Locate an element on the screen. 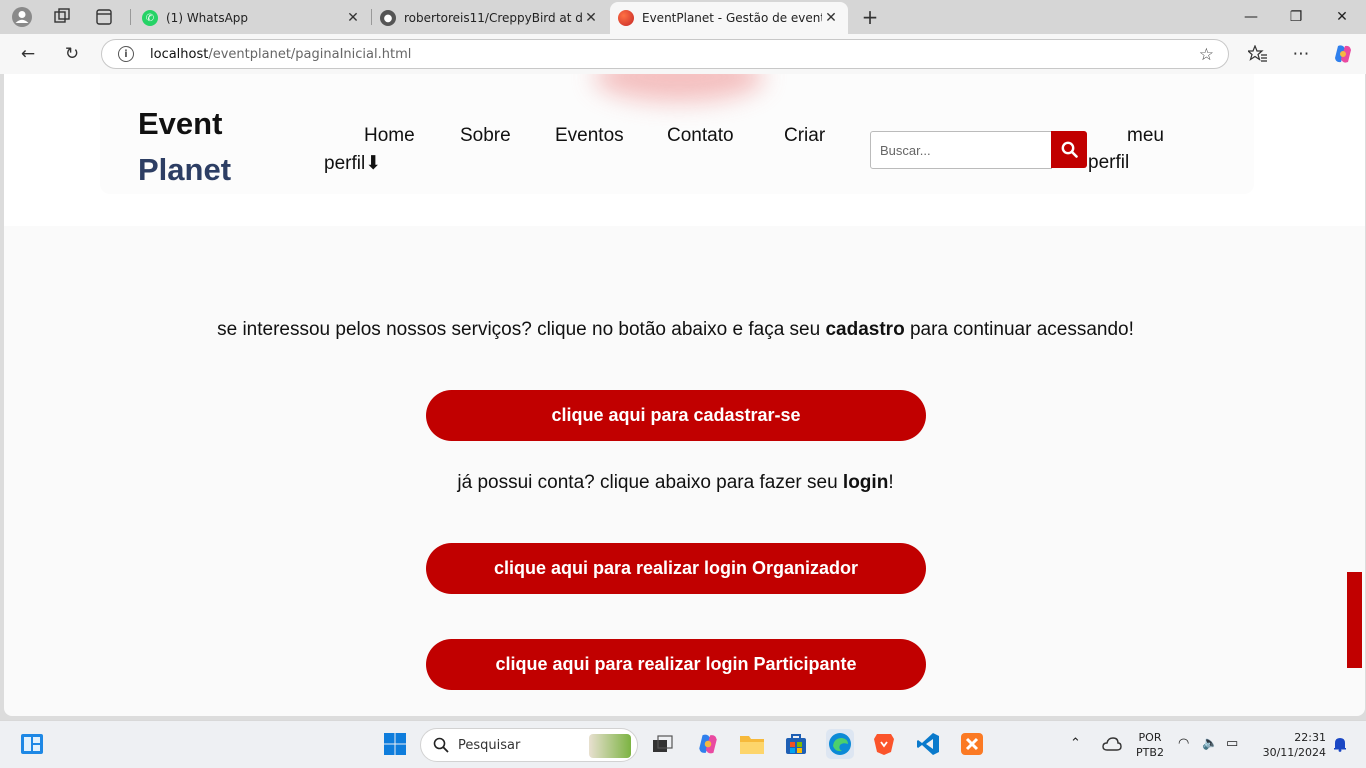  favorite-star-icon: ☆ is located at coordinates (1206, 55).